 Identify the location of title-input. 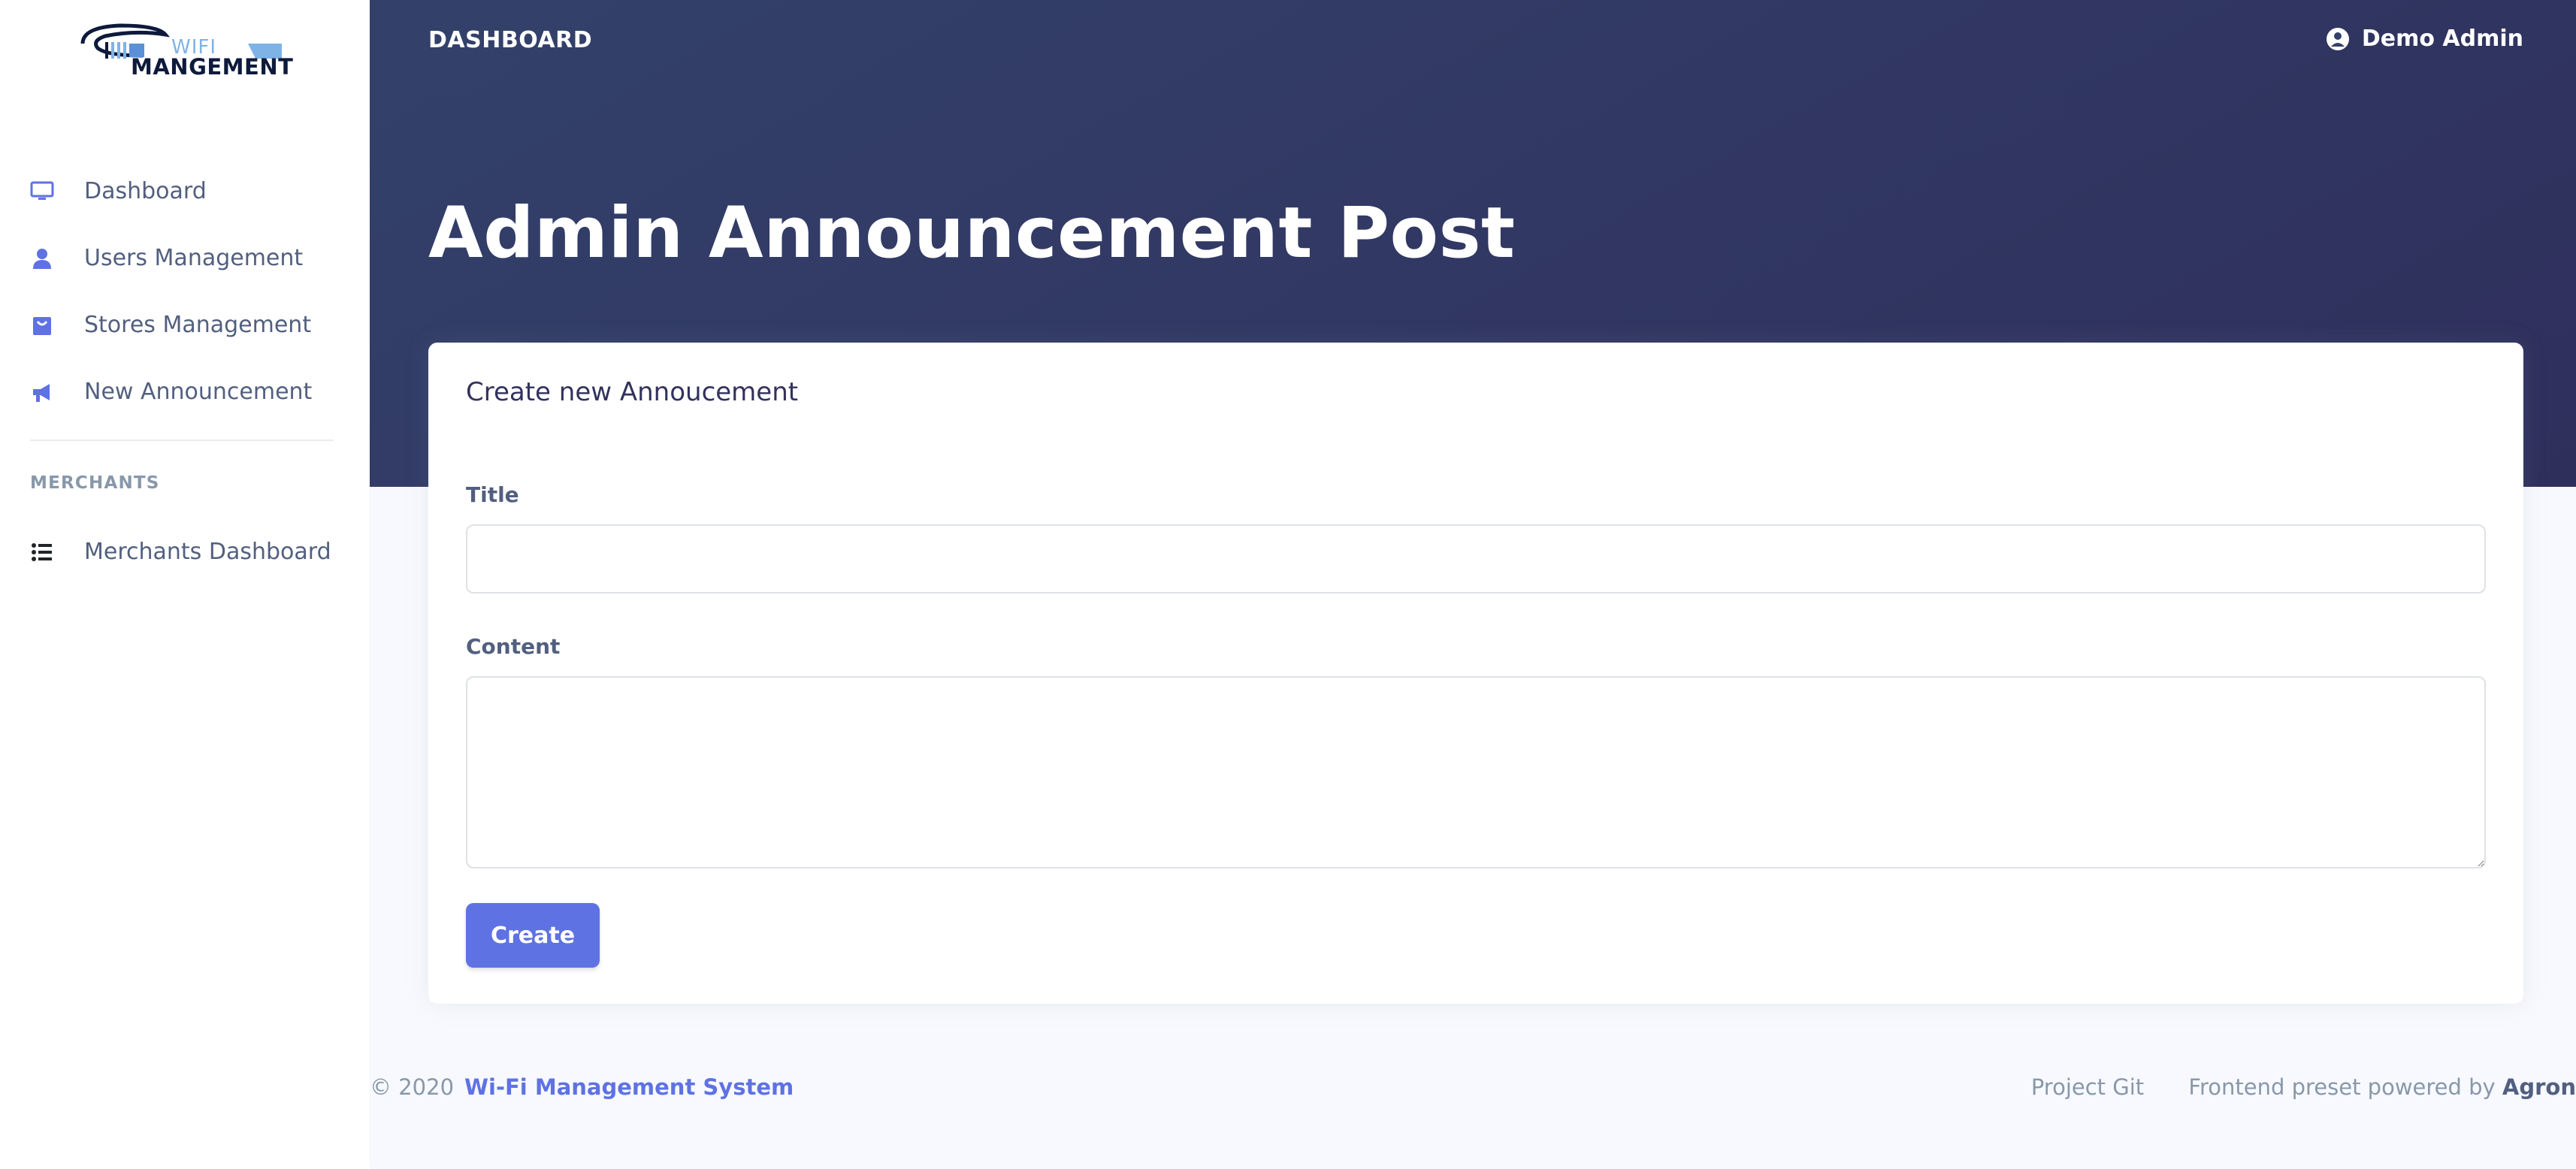
(1476, 559).